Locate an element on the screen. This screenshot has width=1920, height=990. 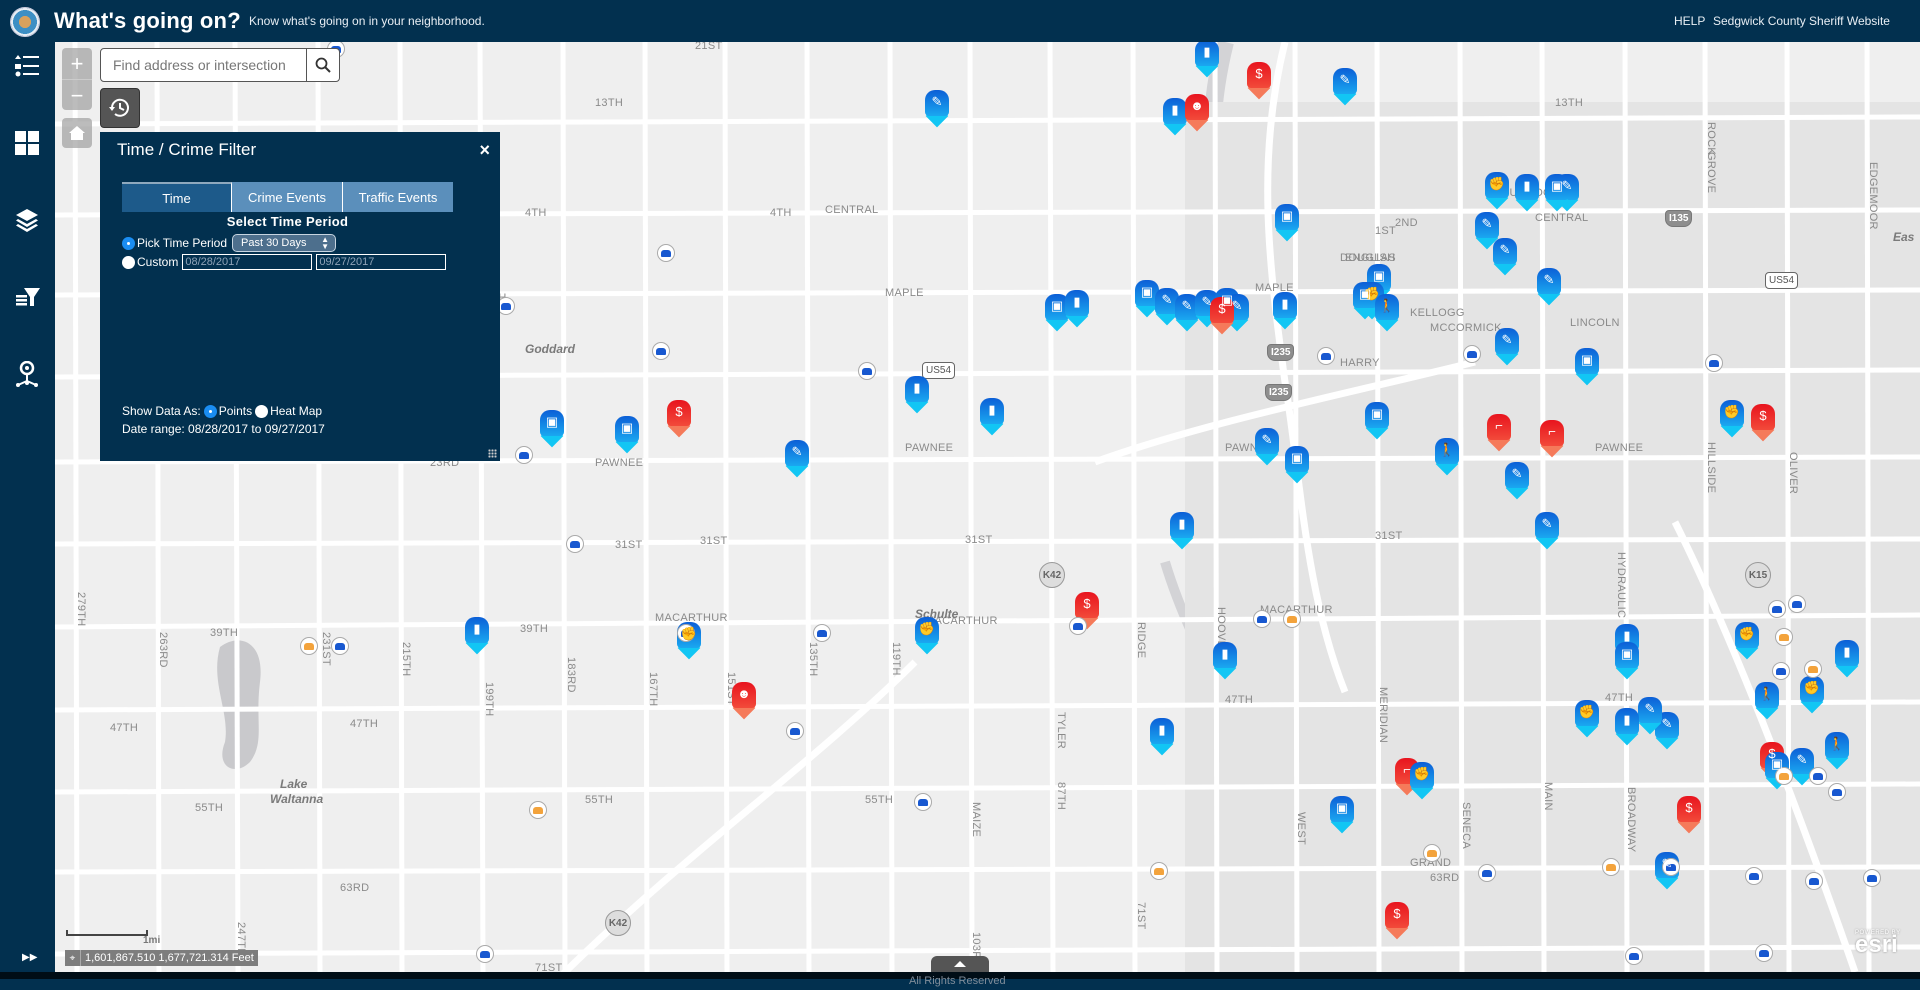
sheriff-website-link: Sedgwick County Sheriff Website is located at coordinates (1801, 21).